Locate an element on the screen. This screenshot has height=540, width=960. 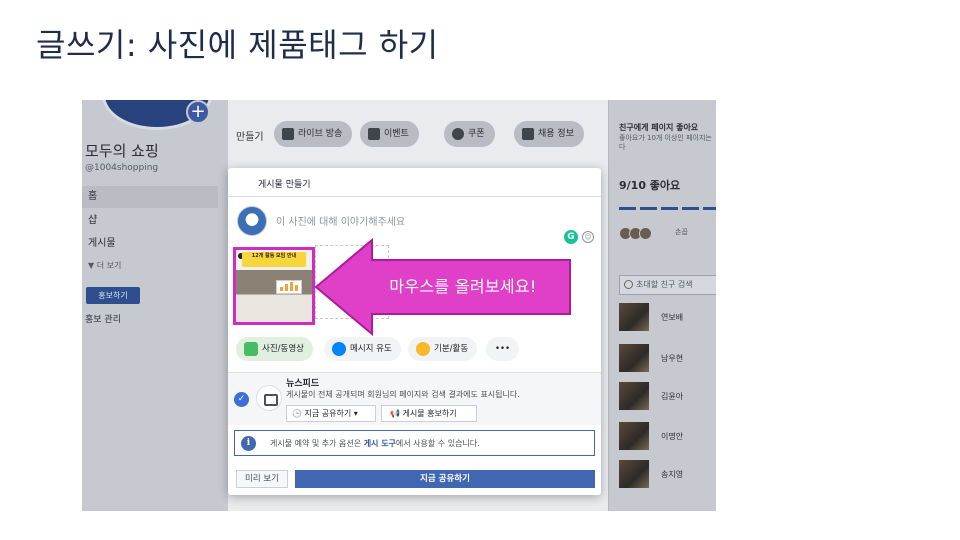
promote-button: 홍보하기 is located at coordinates (113, 295).